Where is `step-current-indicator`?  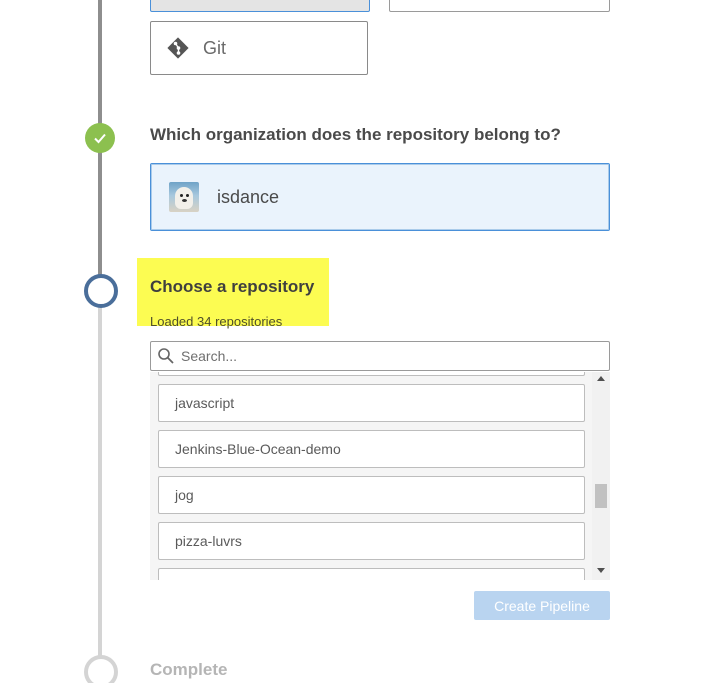 step-current-indicator is located at coordinates (101, 291).